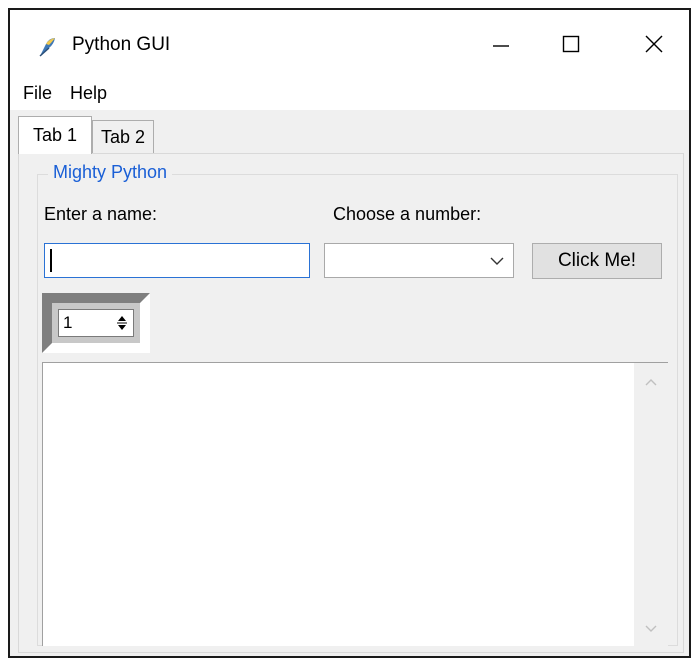 This screenshot has height=666, width=700. I want to click on number-label: Choose a number:, so click(407, 214).